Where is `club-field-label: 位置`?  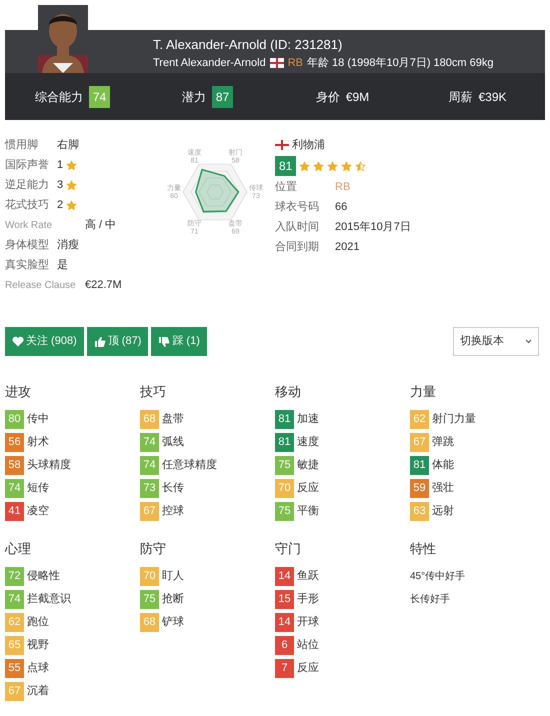 club-field-label: 位置 is located at coordinates (286, 187).